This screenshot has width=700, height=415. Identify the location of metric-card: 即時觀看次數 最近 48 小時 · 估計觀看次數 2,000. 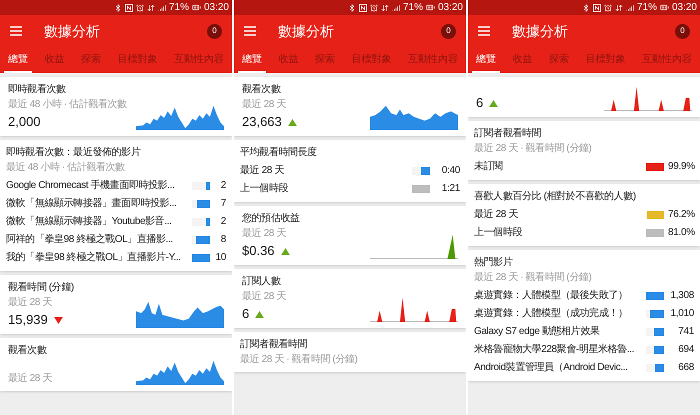
(116, 106).